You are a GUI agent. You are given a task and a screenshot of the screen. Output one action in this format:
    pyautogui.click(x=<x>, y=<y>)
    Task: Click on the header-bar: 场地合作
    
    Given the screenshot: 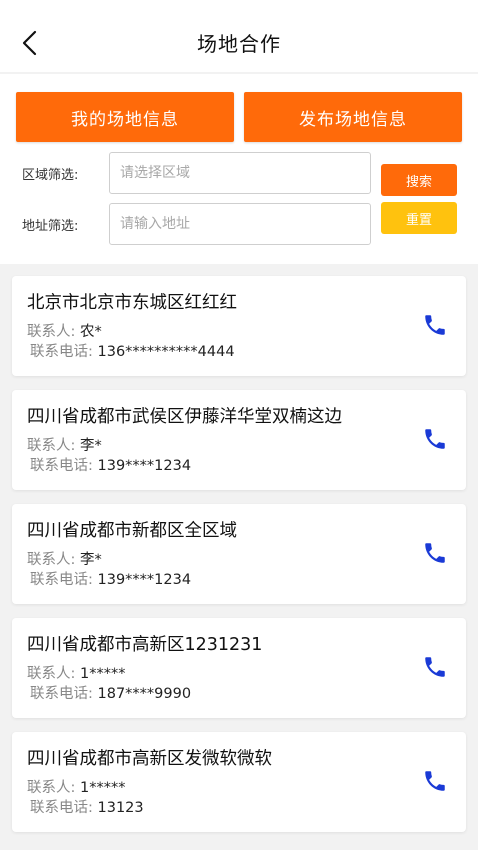 What is the action you would take?
    pyautogui.click(x=239, y=36)
    